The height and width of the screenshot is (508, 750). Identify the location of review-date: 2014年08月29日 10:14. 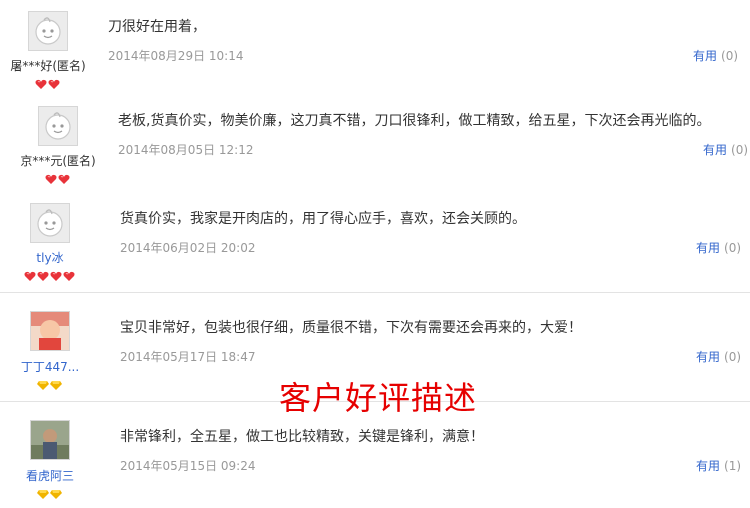
(176, 56).